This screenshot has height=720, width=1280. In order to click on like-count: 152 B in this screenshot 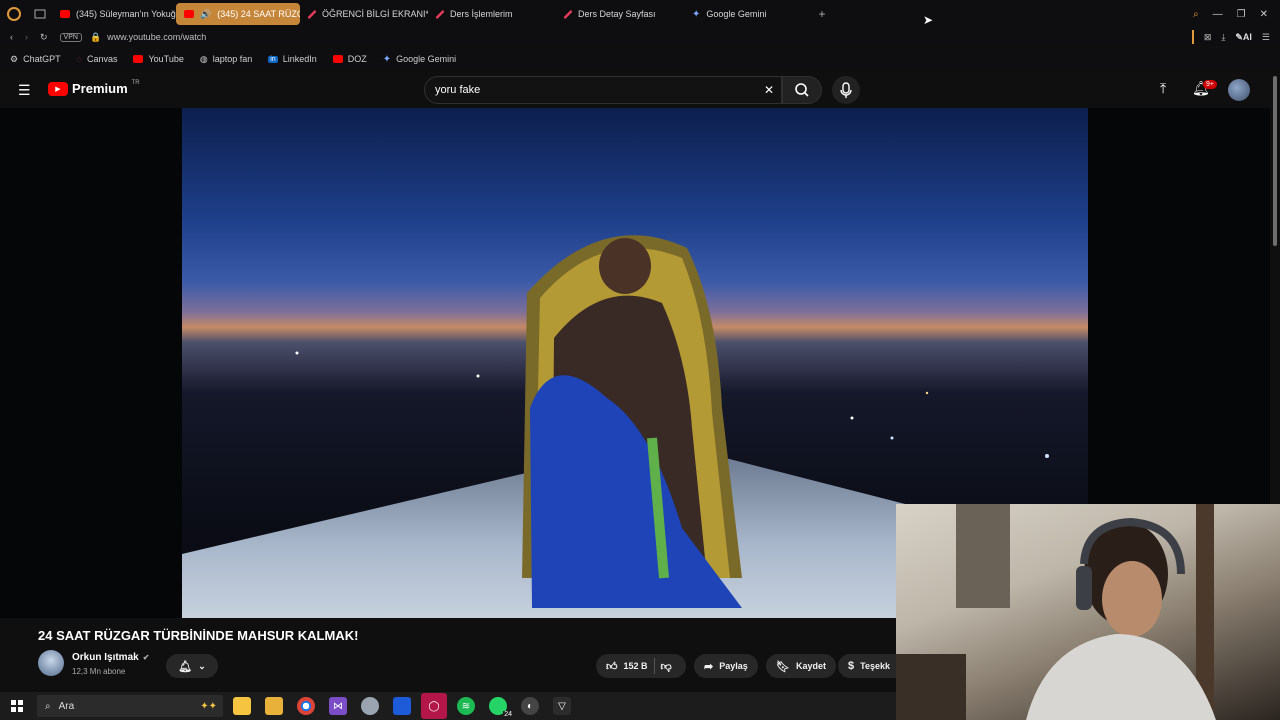, I will do `click(635, 666)`.